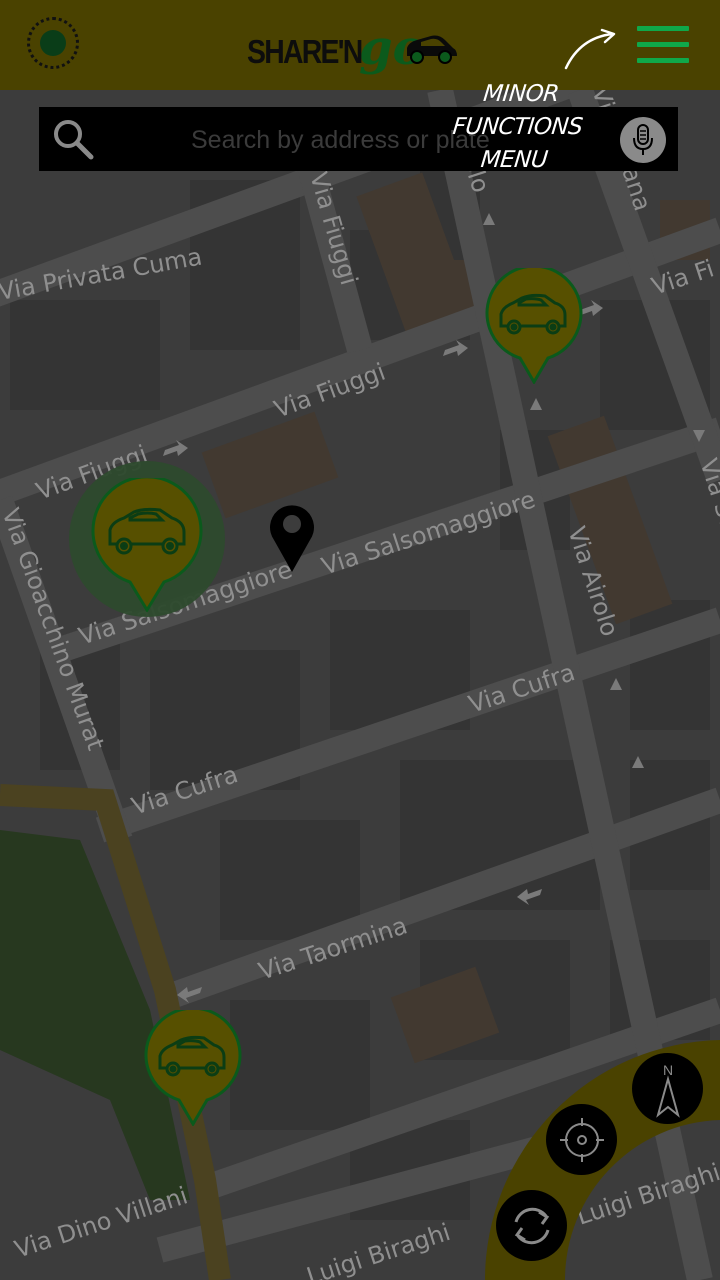 The height and width of the screenshot is (1280, 720). What do you see at coordinates (590, 49) in the screenshot?
I see `tutorial-arrow-icon` at bounding box center [590, 49].